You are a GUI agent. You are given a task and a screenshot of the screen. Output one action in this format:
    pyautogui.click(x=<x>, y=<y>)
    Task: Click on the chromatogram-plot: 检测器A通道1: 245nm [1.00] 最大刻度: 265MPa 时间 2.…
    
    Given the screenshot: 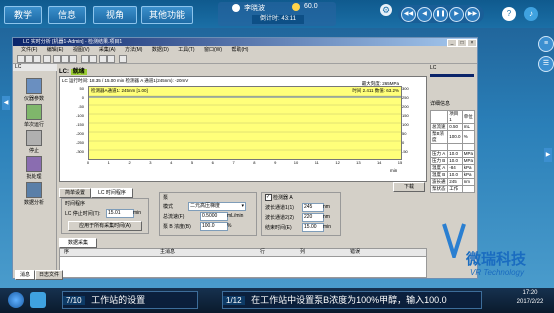 What is the action you would take?
    pyautogui.click(x=245, y=120)
    